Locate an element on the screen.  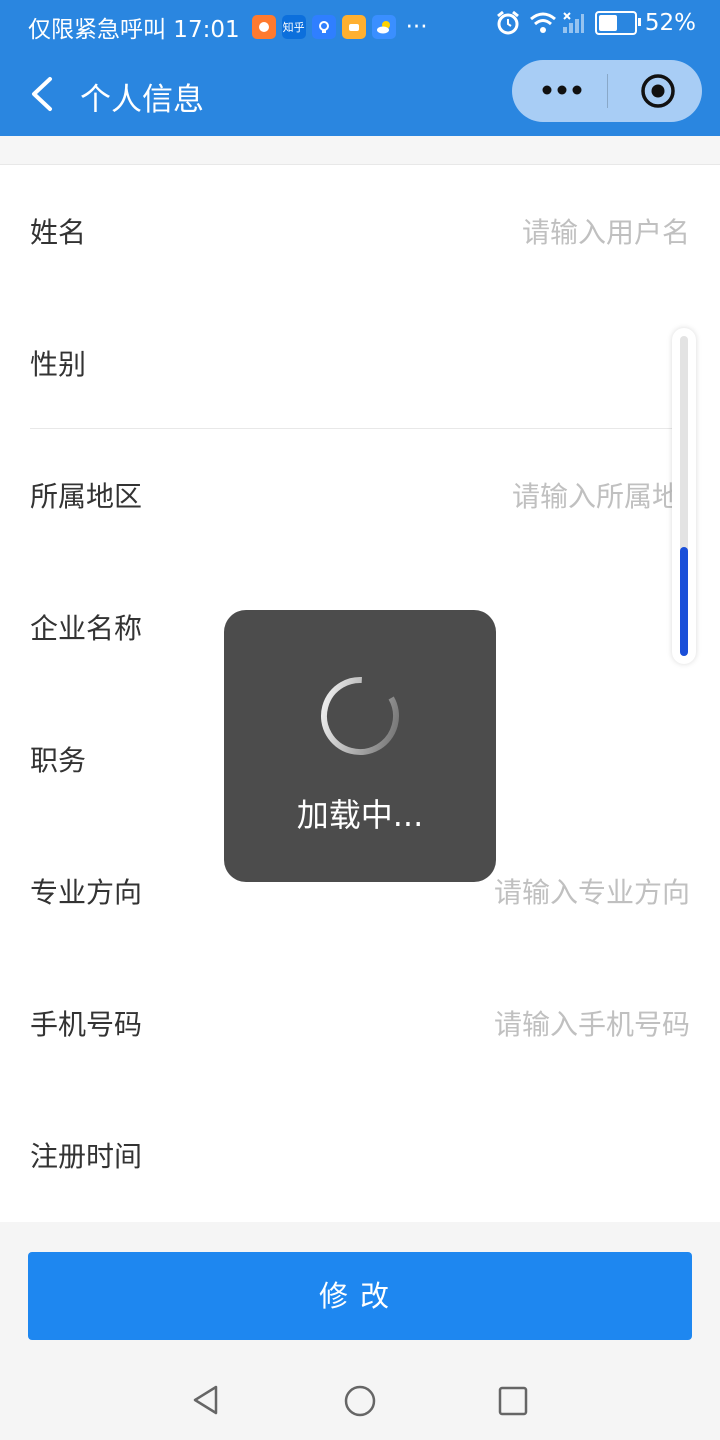
page-title: 个人信息 is located at coordinates (142, 100).